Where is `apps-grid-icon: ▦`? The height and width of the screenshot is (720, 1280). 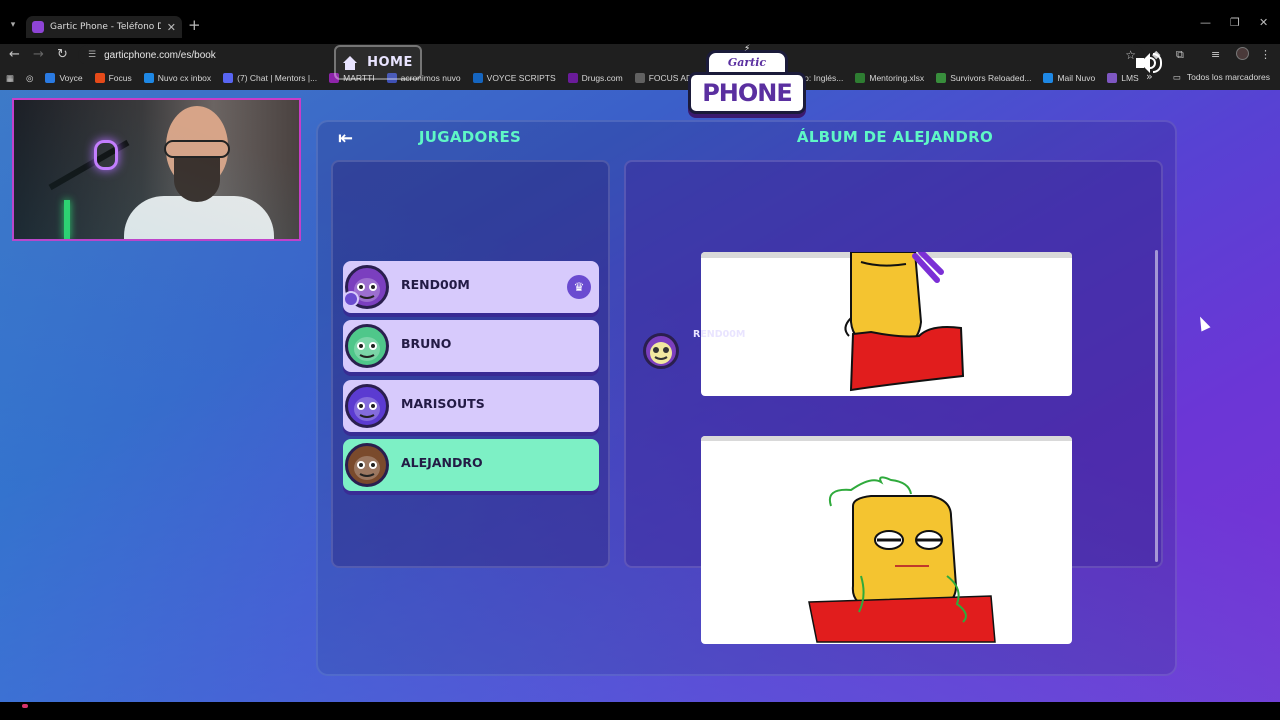
apps-grid-icon: ▦ is located at coordinates (10, 78).